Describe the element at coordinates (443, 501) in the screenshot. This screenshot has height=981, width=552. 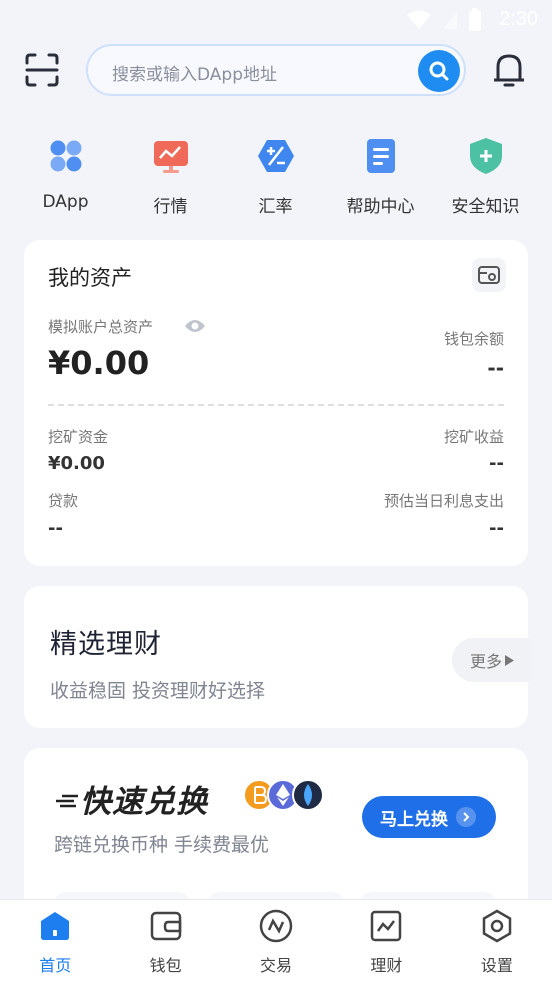
I see `daily-interest-label: 预估当日利息支出` at that location.